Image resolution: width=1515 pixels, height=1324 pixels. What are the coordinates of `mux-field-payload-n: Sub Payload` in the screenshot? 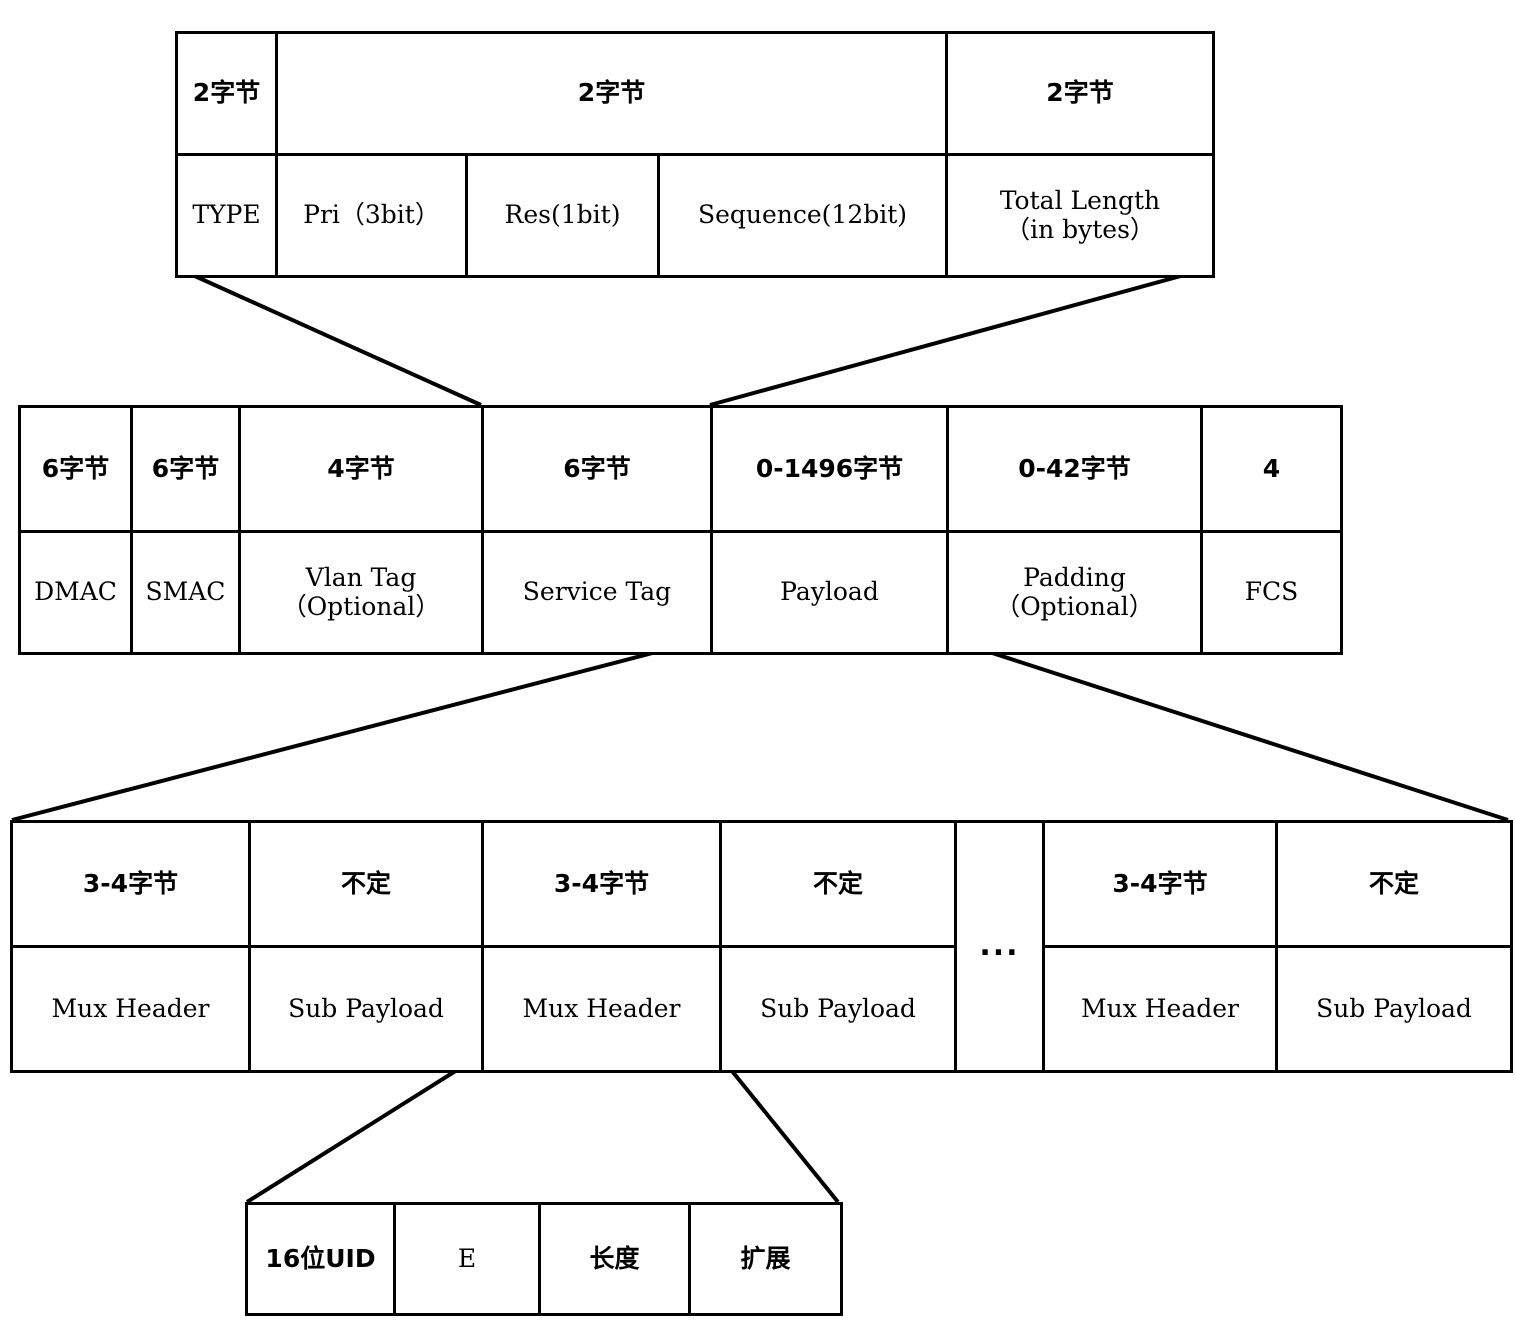 It's located at (1394, 1009).